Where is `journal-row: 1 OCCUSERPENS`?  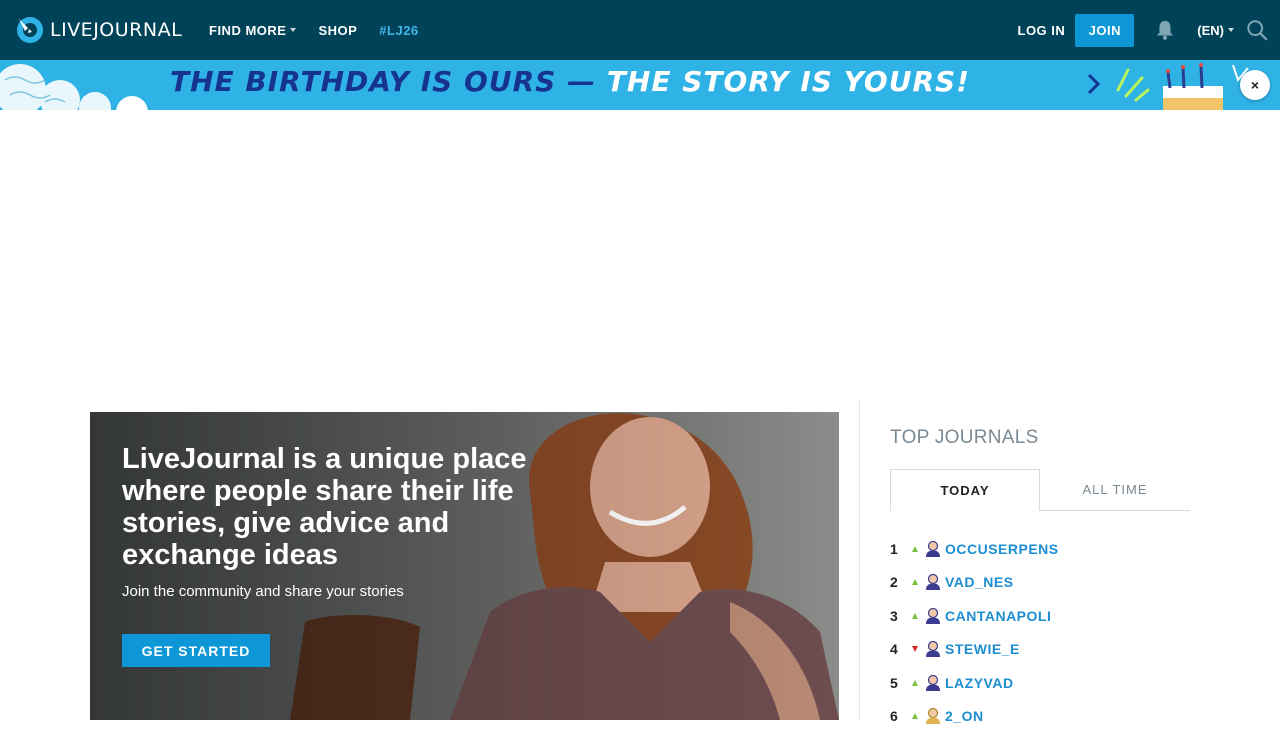 journal-row: 1 OCCUSERPENS is located at coordinates (1040, 549).